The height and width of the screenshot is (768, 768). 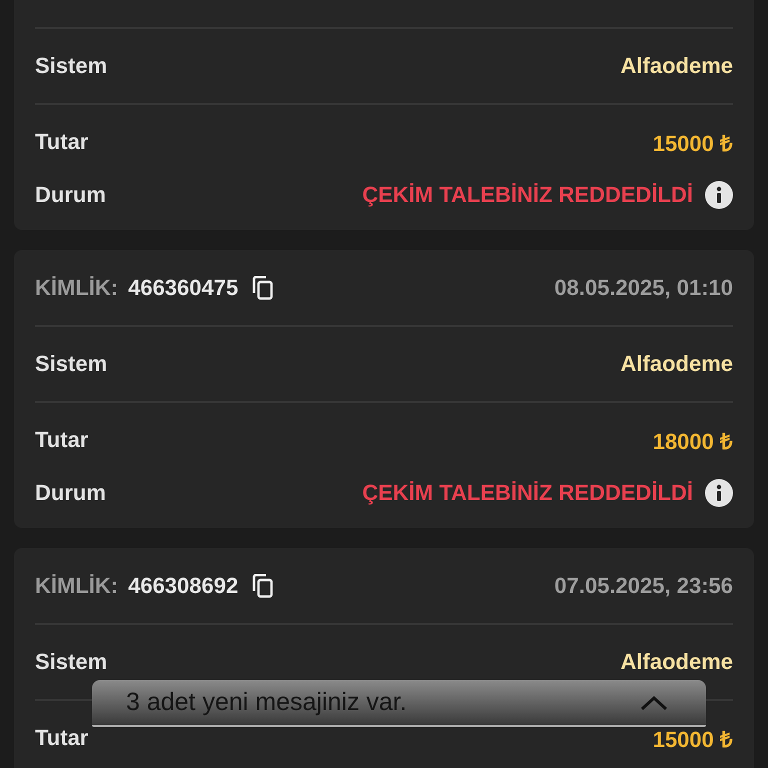 What do you see at coordinates (643, 585) in the screenshot?
I see `transaction-date: 07.05.2025, 23:56` at bounding box center [643, 585].